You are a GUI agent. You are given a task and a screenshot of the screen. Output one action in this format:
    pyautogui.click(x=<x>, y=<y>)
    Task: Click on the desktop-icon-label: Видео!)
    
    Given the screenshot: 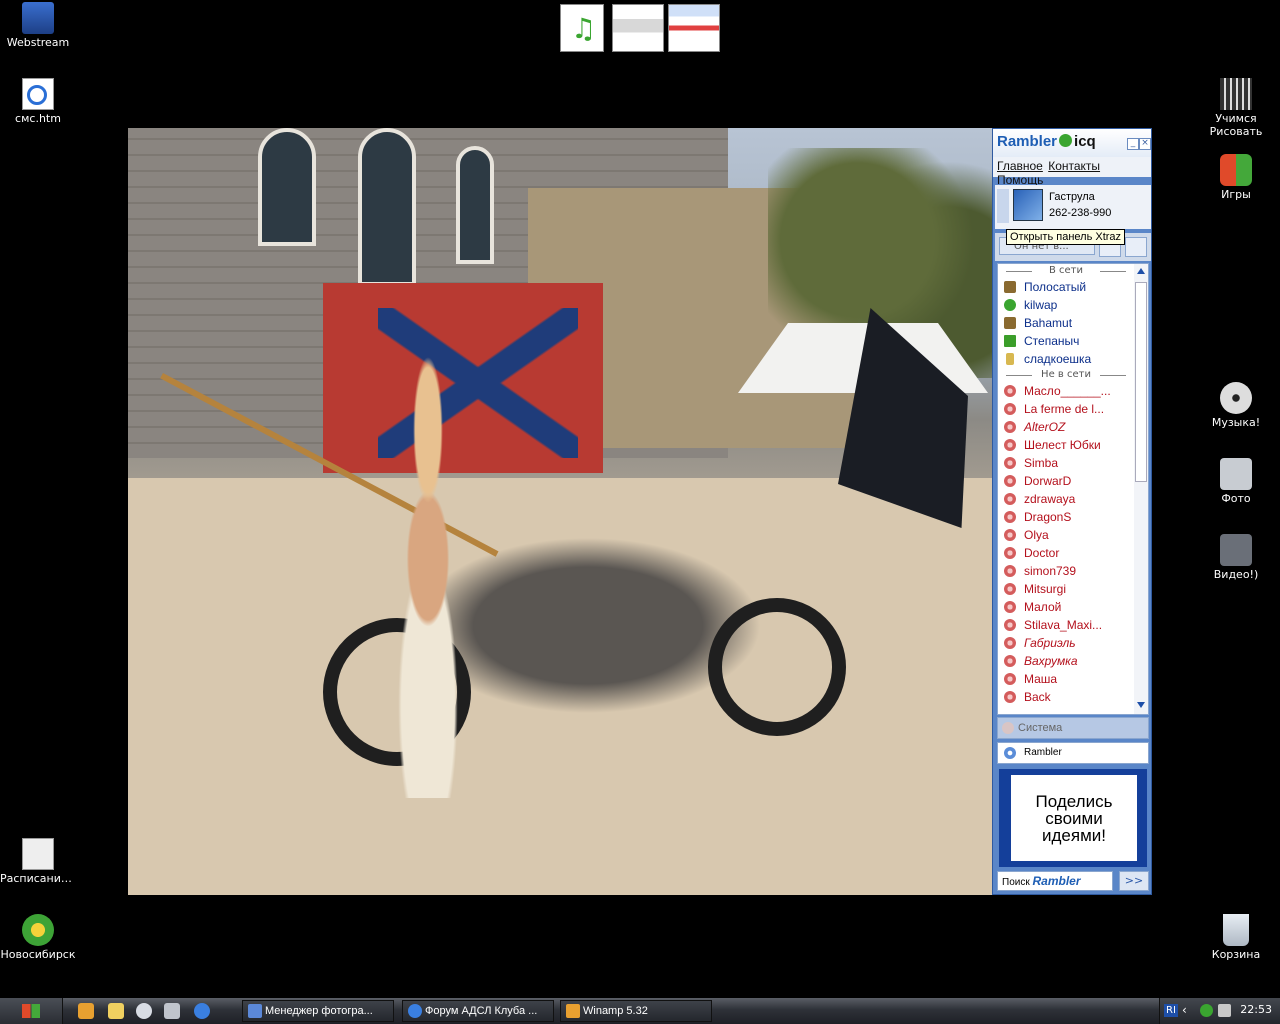 What is the action you would take?
    pyautogui.click(x=1236, y=574)
    